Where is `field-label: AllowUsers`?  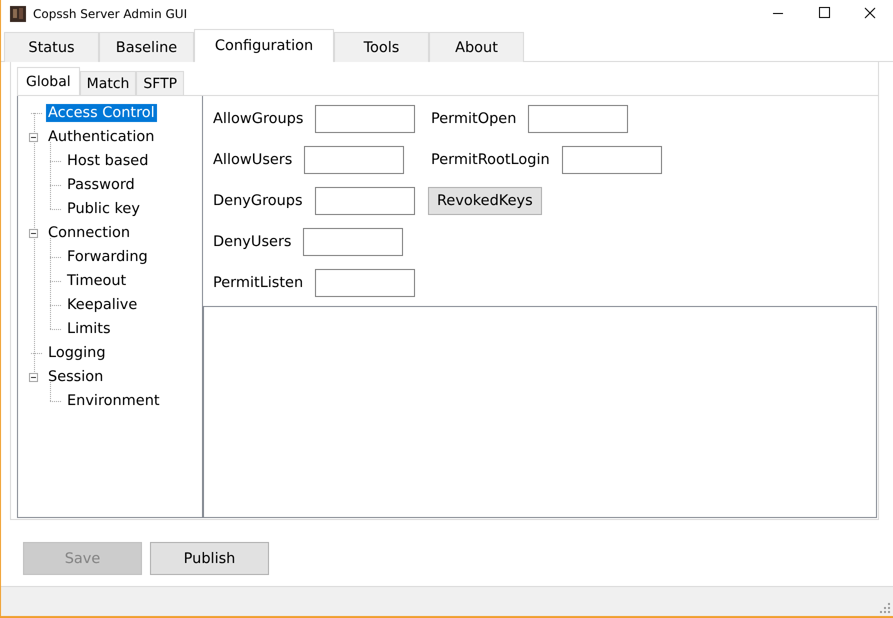
field-label: AllowUsers is located at coordinates (252, 160).